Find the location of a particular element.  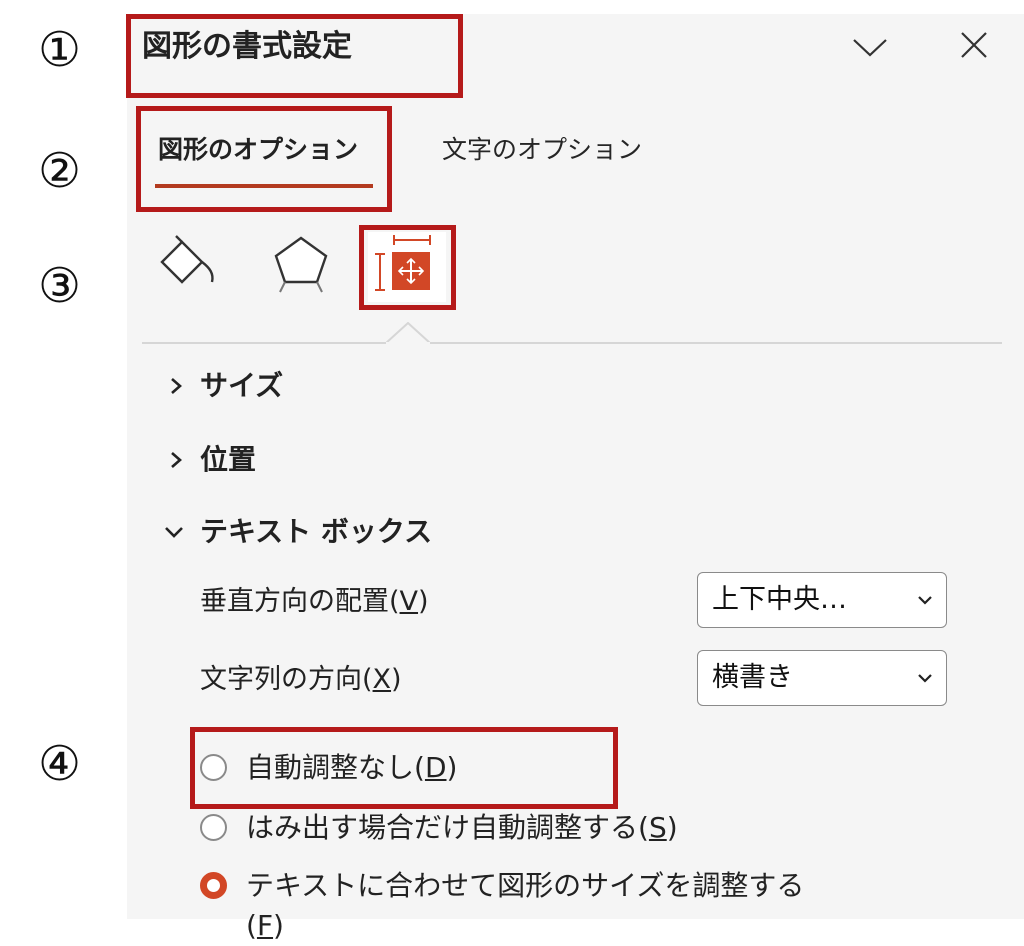

close-icon is located at coordinates (974, 45).